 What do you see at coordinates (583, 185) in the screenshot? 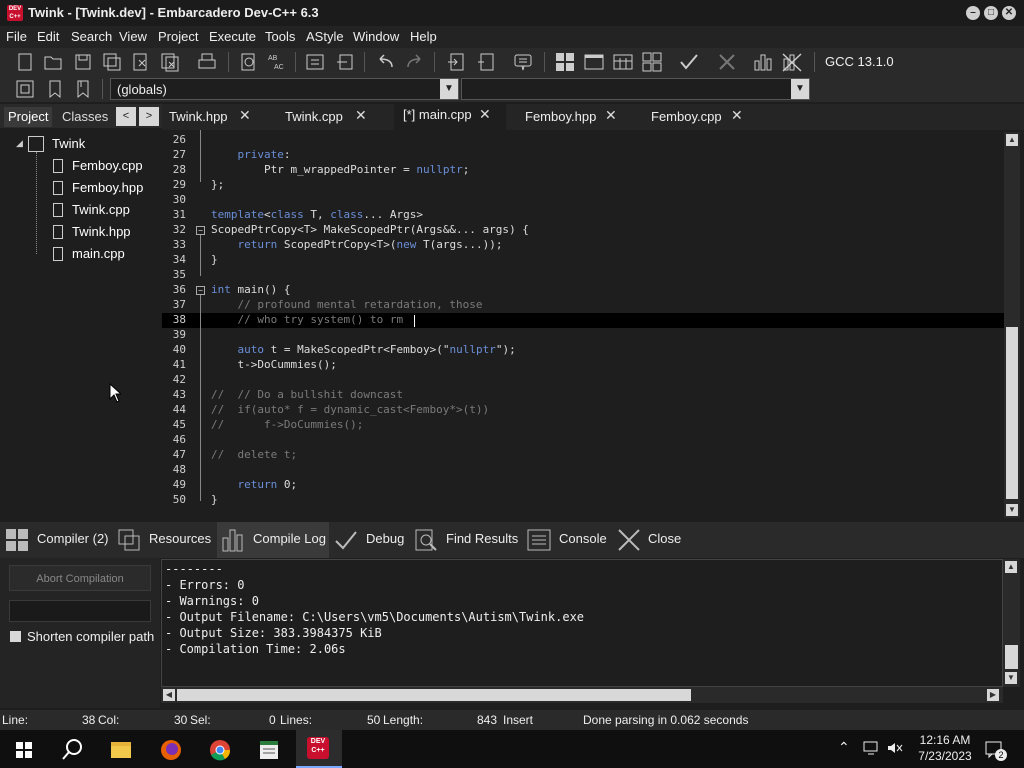
I see `code-line: 29};` at bounding box center [583, 185].